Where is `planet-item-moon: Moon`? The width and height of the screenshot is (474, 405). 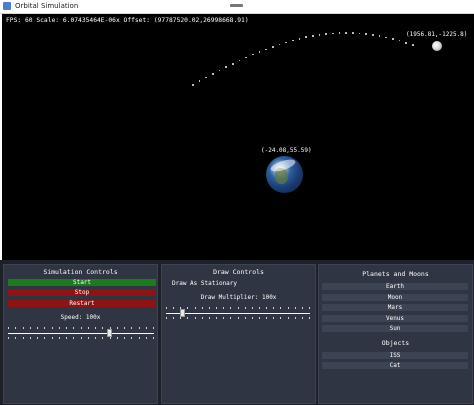
planet-item-moon: Moon is located at coordinates (395, 297).